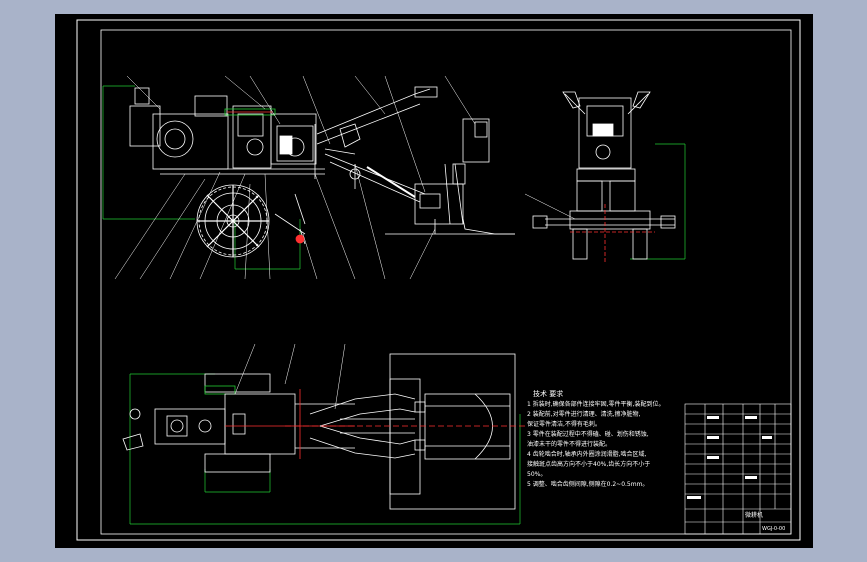 This screenshot has height=562, width=867. Describe the element at coordinates (605, 177) in the screenshot. I see `side-view` at that location.